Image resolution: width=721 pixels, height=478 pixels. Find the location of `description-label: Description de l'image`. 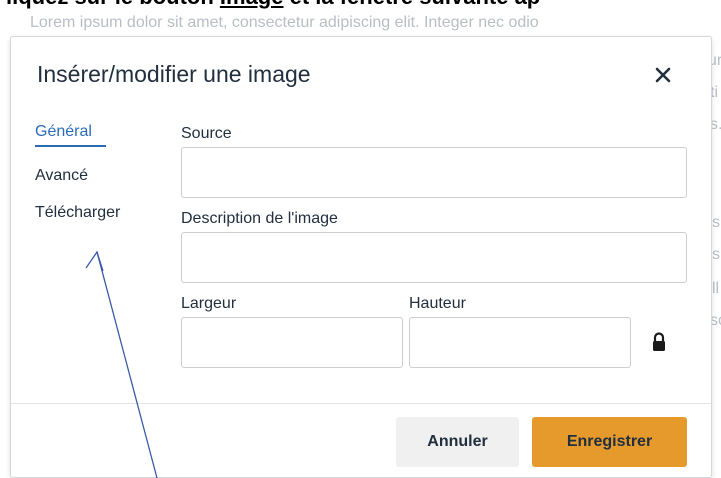

description-label: Description de l'image is located at coordinates (259, 218).